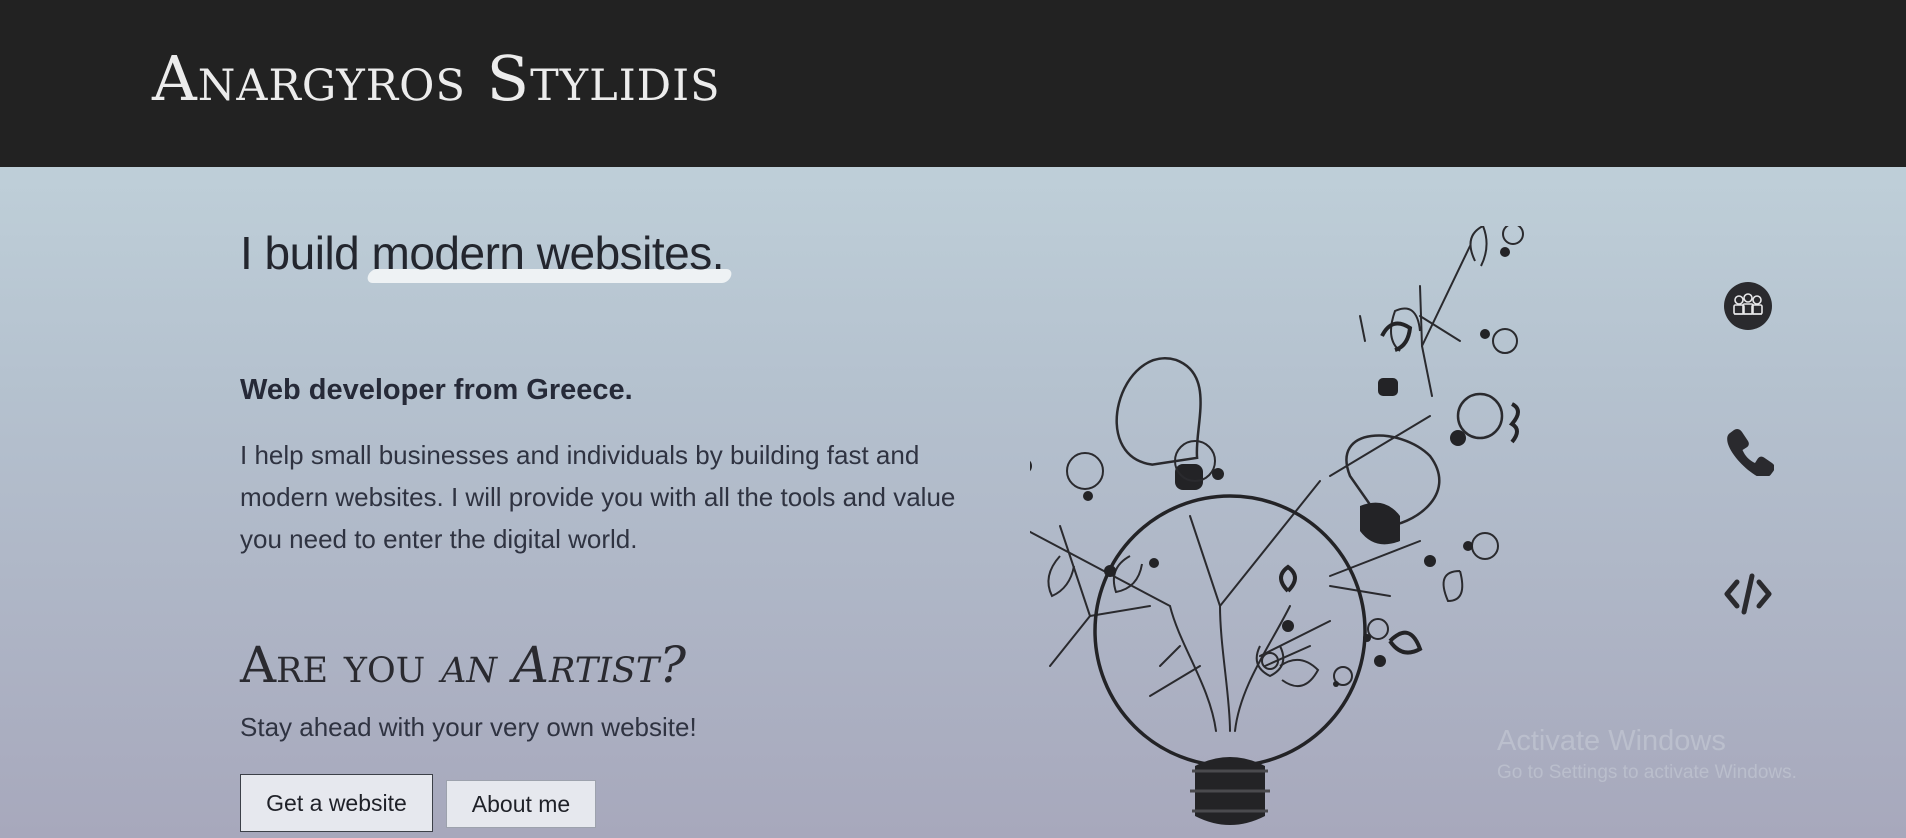 The width and height of the screenshot is (1906, 838). I want to click on hero-title-highlight: modern websites., so click(548, 253).